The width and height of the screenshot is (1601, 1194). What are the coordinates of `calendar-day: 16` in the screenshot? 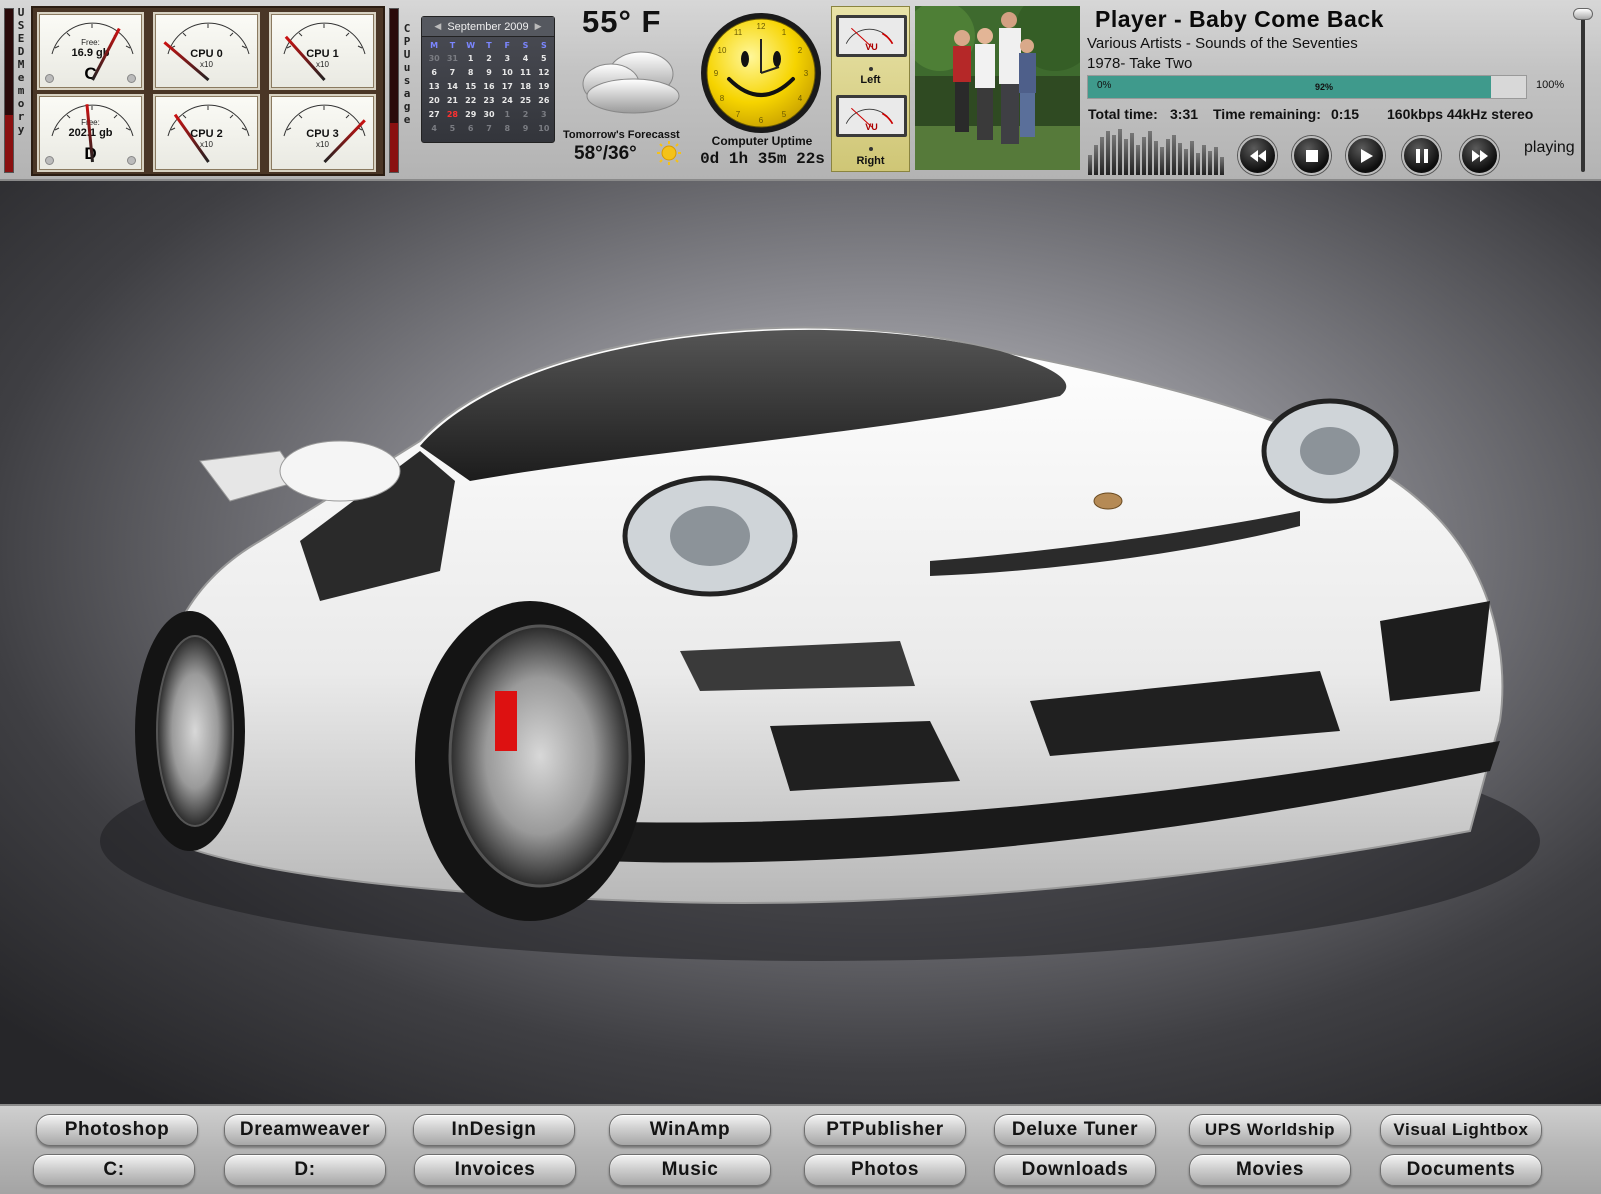 It's located at (489, 86).